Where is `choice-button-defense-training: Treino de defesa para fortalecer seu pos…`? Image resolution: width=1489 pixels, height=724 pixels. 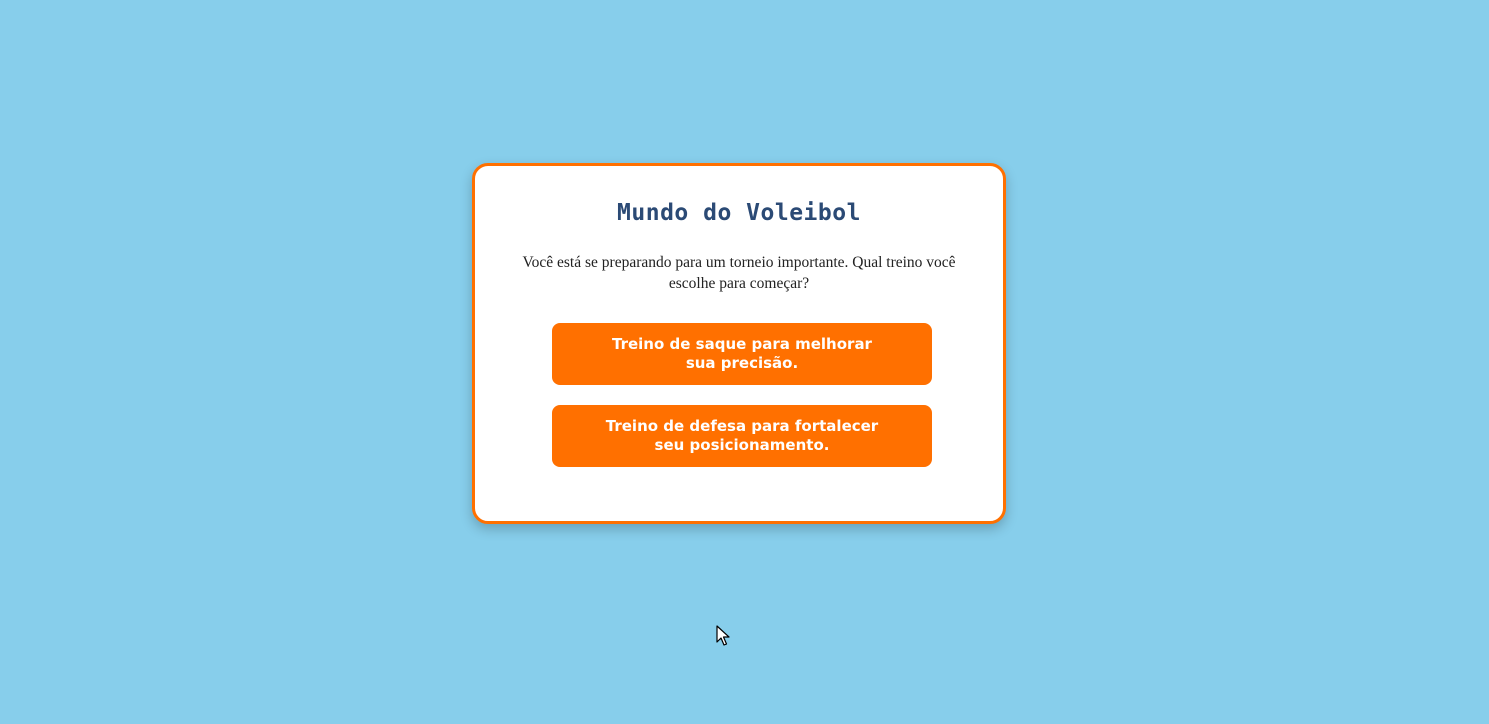
choice-button-defense-training: Treino de defesa para fortalecer seu pos… is located at coordinates (742, 436).